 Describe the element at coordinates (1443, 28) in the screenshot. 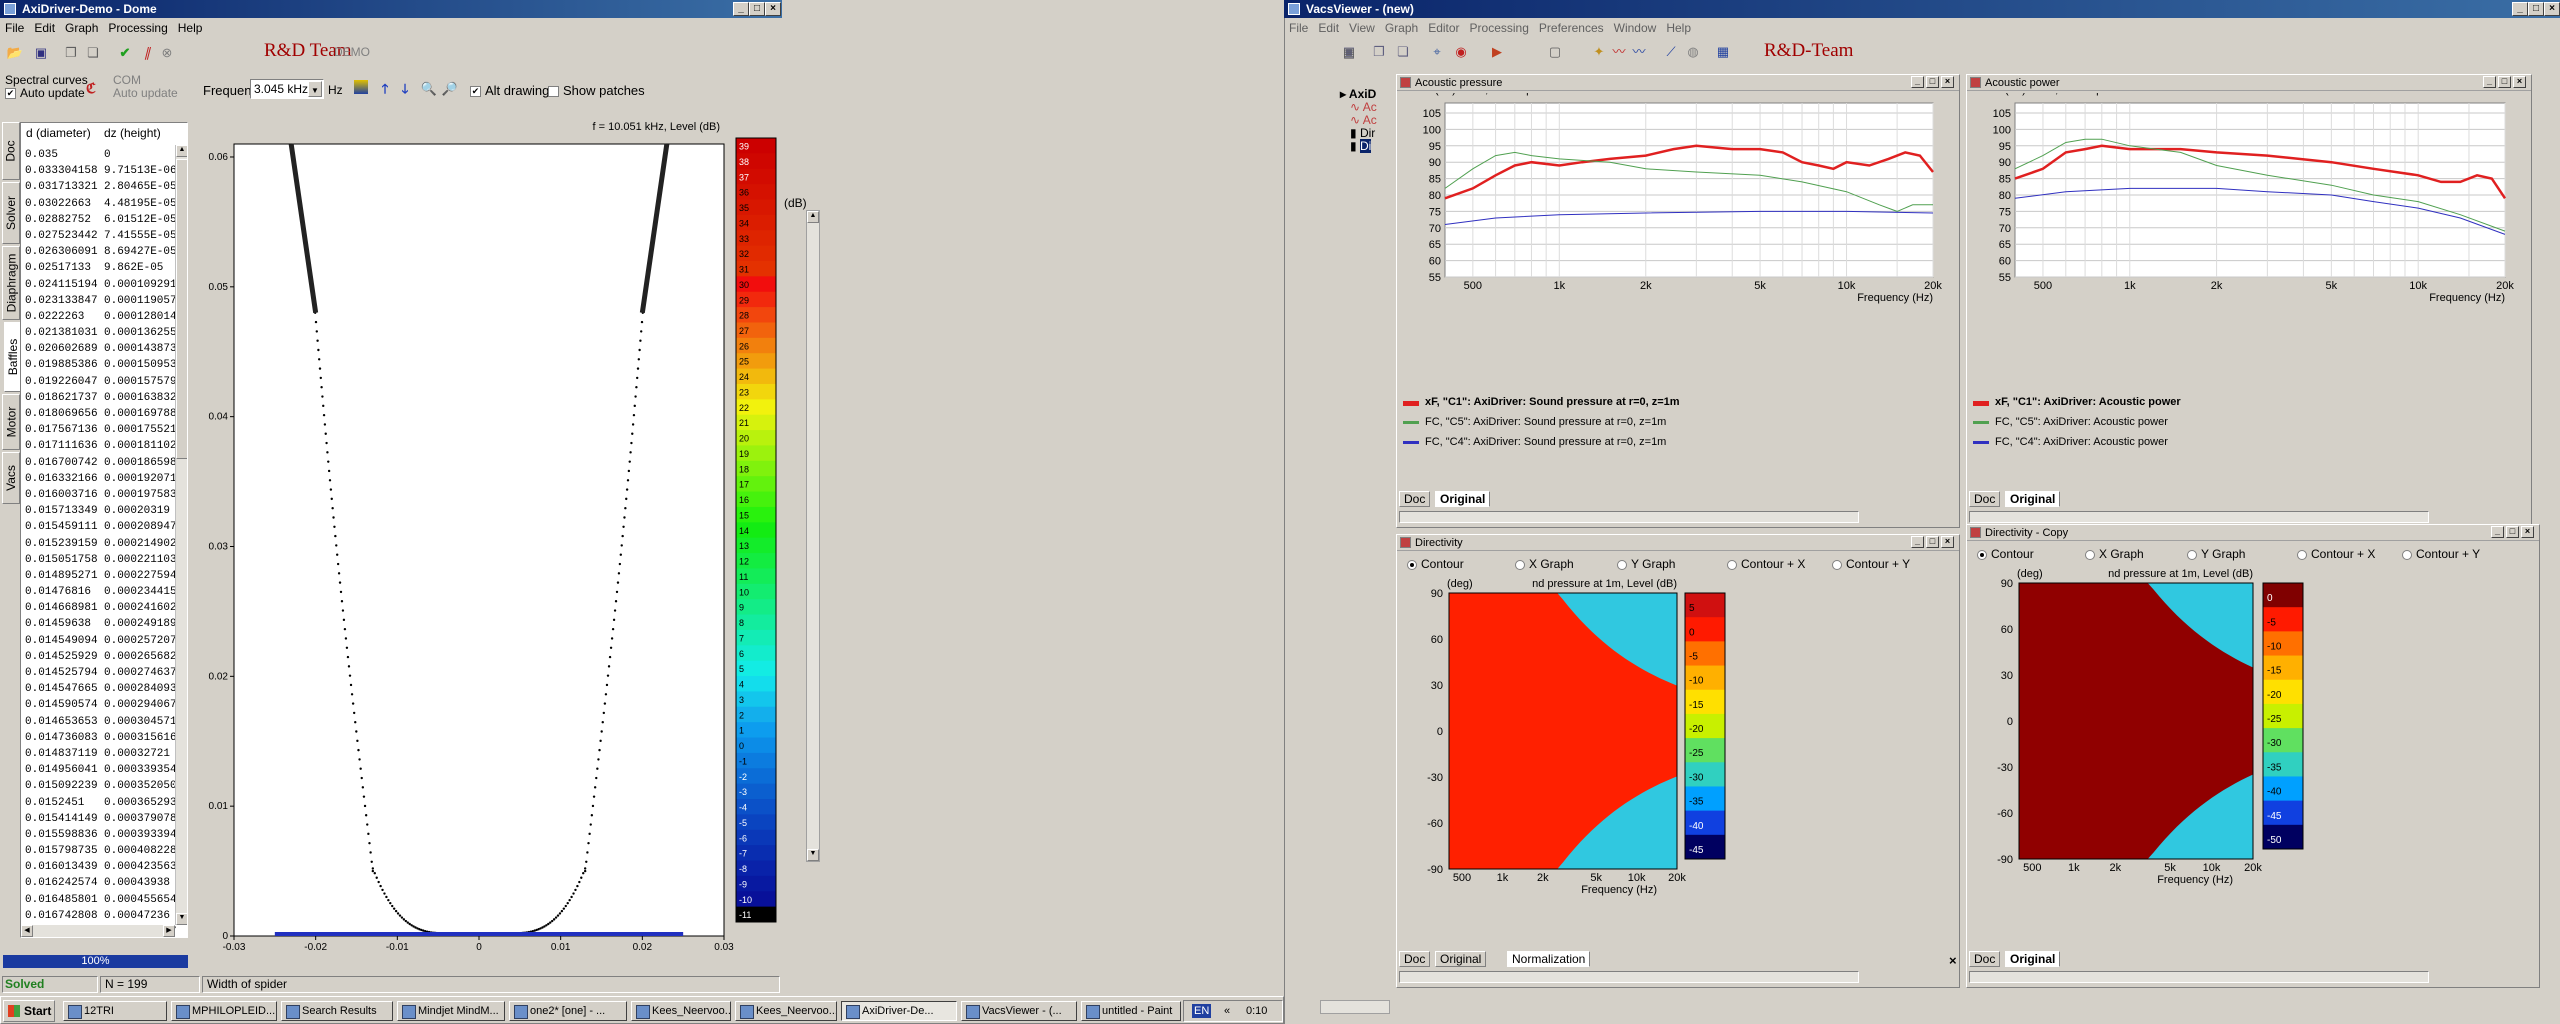

I see `rmenu-editor: Editor` at that location.